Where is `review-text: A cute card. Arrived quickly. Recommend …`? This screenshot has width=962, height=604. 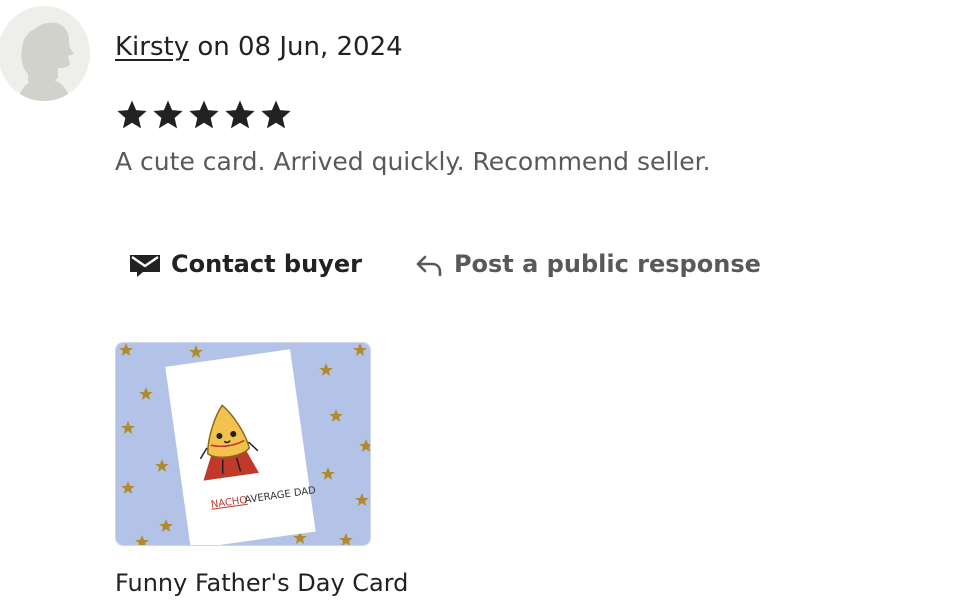 review-text: A cute card. Arrived quickly. Recommend … is located at coordinates (413, 161).